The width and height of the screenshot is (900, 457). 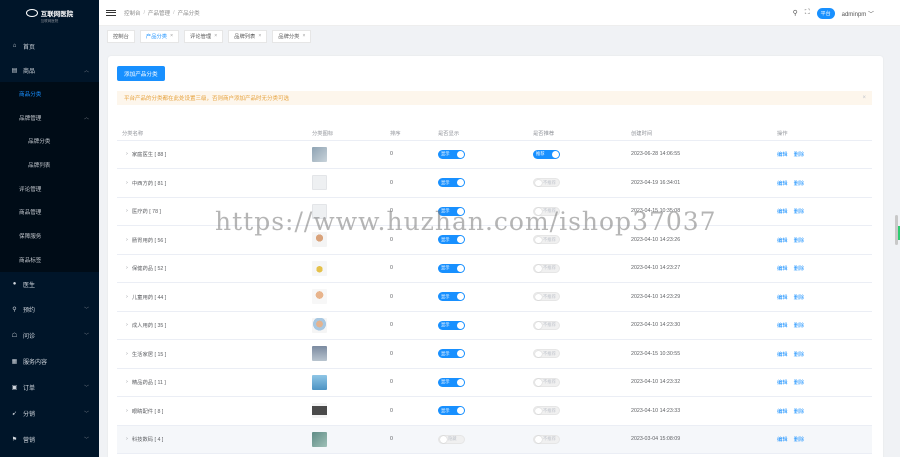 I want to click on admin-name: adminpm, so click(x=854, y=14).